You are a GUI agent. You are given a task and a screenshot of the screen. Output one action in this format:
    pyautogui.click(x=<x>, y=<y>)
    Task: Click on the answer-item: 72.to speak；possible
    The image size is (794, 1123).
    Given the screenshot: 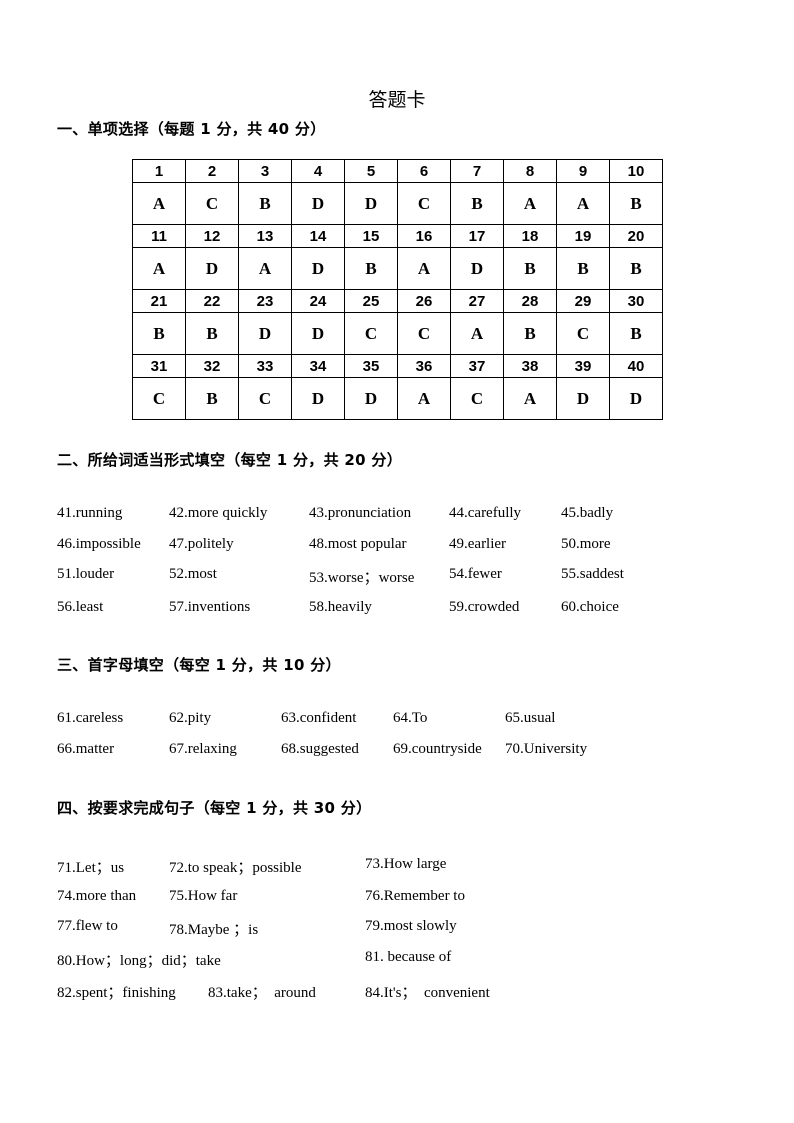 What is the action you would take?
    pyautogui.click(x=235, y=868)
    